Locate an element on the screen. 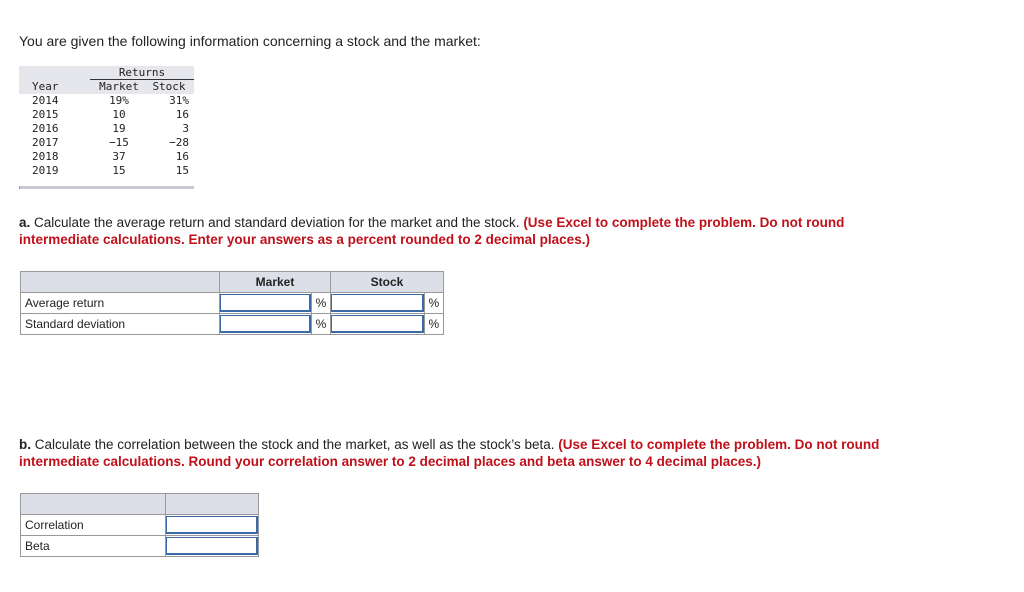 Image resolution: width=1024 pixels, height=592 pixels. stock-cell: −28 is located at coordinates (179, 142).